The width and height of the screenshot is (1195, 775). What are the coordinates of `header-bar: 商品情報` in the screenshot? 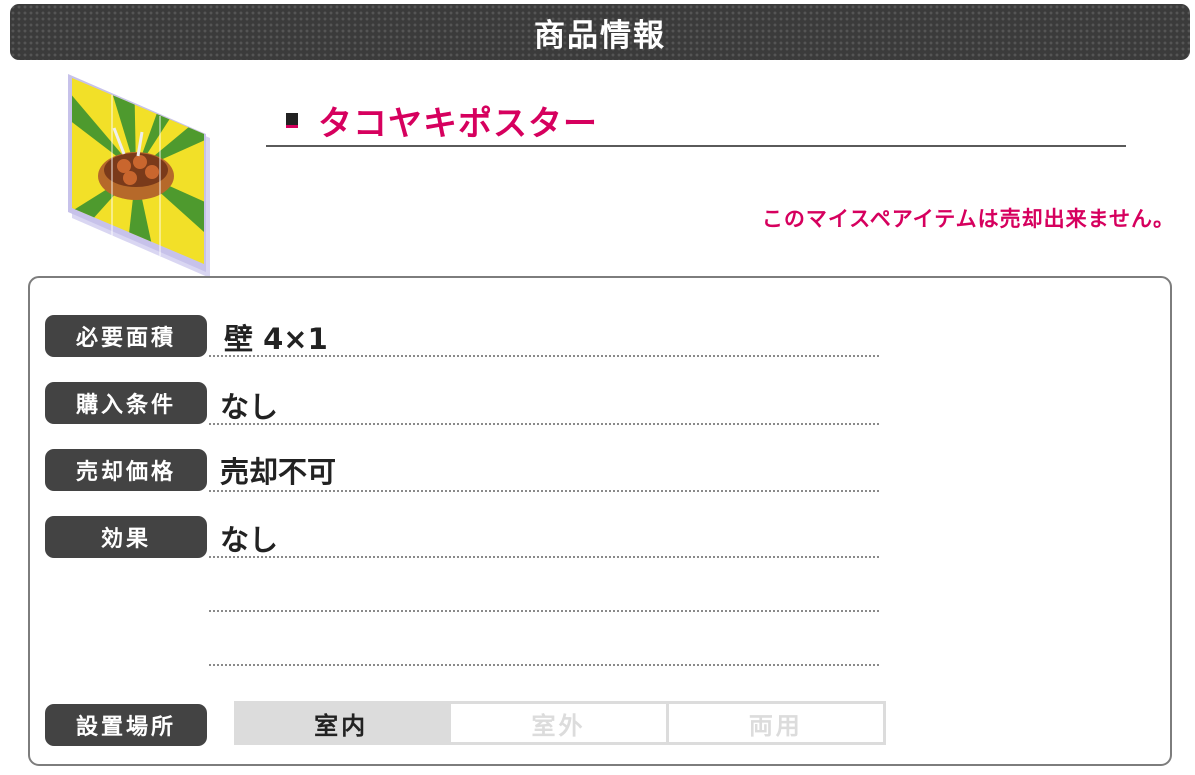 It's located at (600, 32).